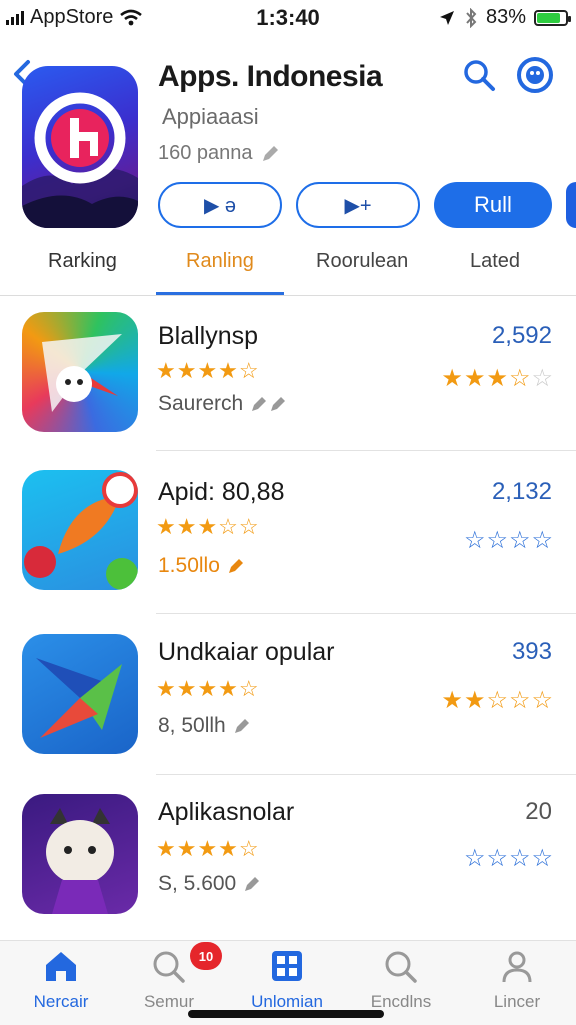  What do you see at coordinates (288, 295) in the screenshot?
I see `divider` at bounding box center [288, 295].